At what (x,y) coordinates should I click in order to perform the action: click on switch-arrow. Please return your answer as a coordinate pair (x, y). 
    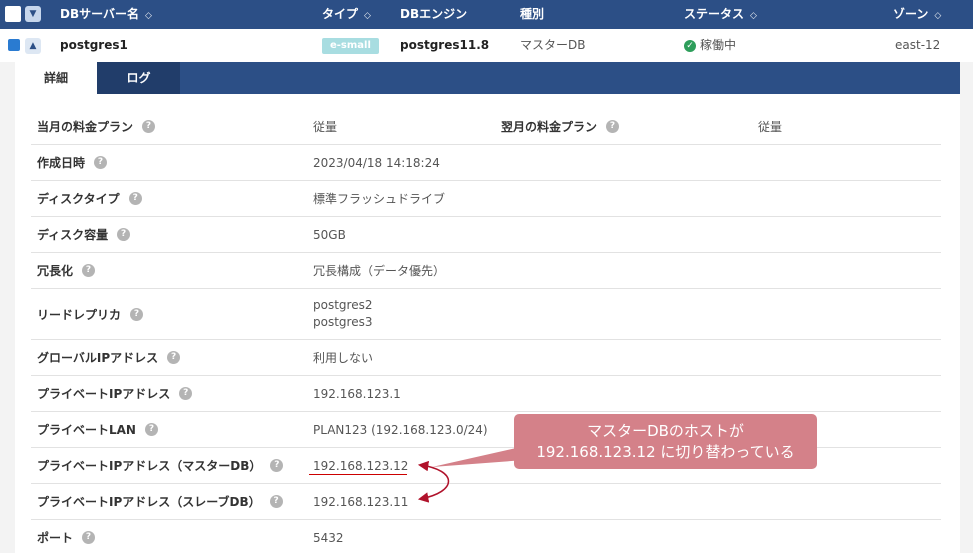
    Looking at the image, I should click on (433, 481).